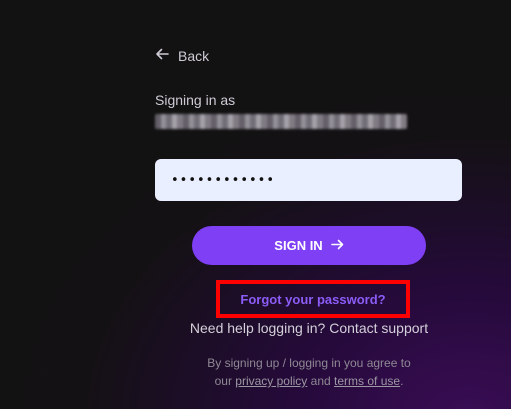 The image size is (511, 409). Describe the element at coordinates (309, 363) in the screenshot. I see `legal-line1: By signing up / logging in you agree to` at that location.